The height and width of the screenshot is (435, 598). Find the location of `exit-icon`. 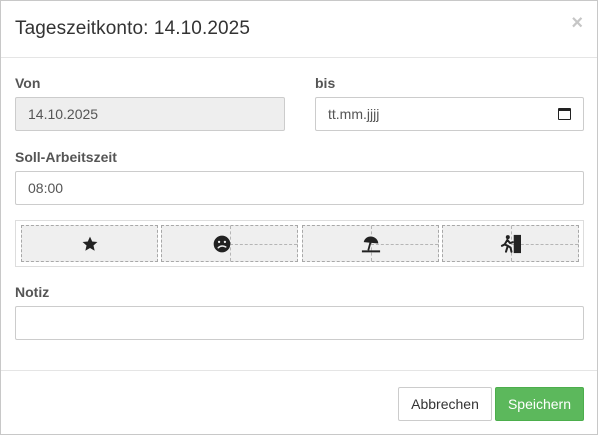

exit-icon is located at coordinates (510, 243).